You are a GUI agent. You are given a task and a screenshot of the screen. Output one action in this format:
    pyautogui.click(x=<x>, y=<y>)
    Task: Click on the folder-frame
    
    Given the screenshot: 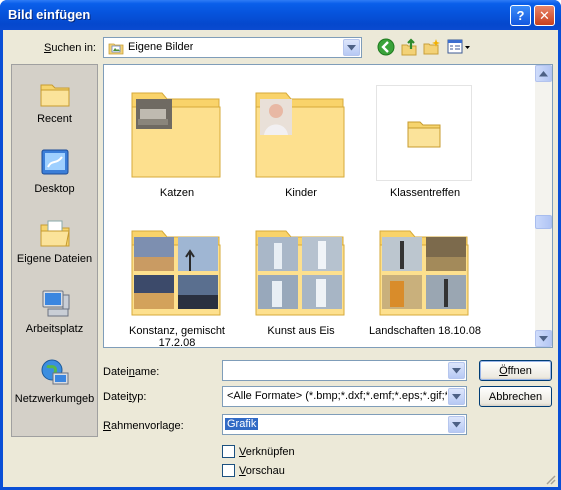 What is the action you would take?
    pyautogui.click(x=424, y=133)
    